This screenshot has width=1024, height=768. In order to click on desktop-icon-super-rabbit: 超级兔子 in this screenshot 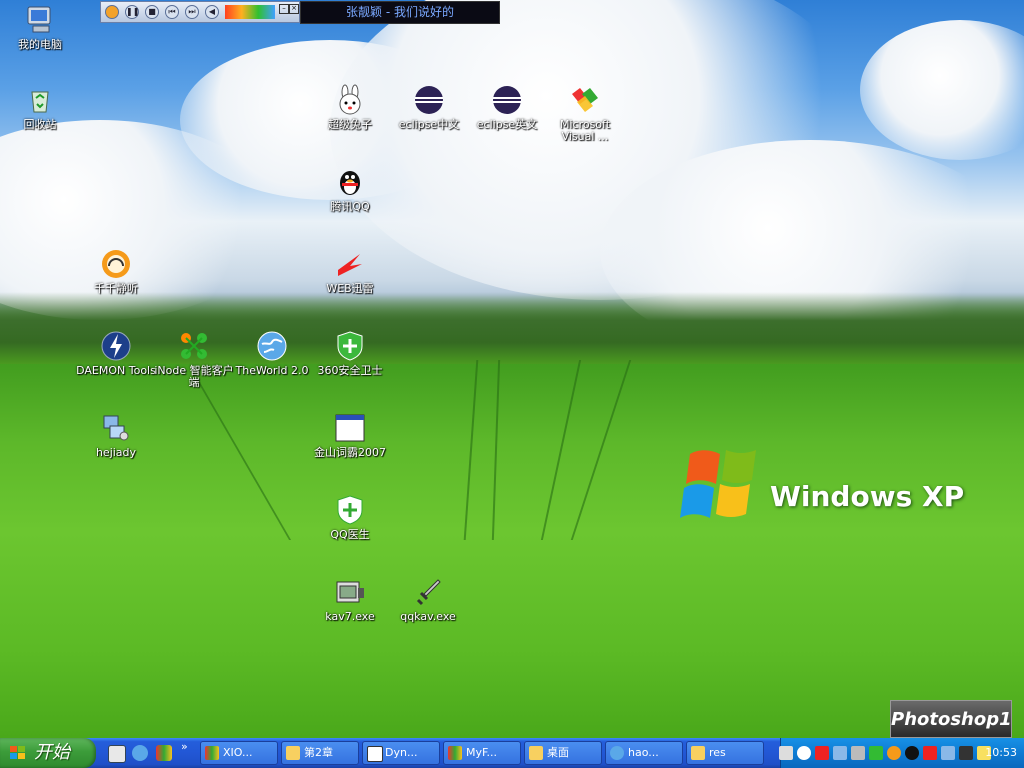, I will do `click(350, 107)`.